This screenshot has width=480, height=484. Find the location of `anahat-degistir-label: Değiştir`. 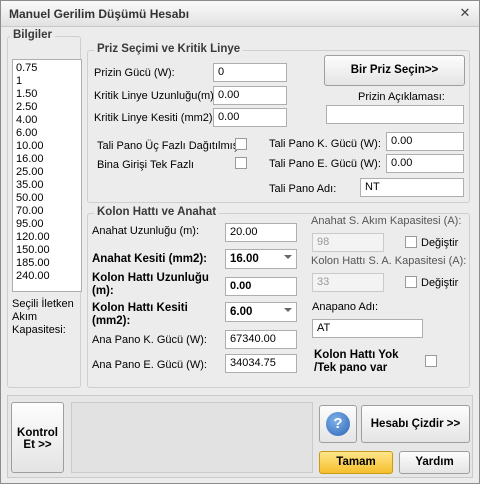

anahat-degistir-label: Değiştir is located at coordinates (440, 243).